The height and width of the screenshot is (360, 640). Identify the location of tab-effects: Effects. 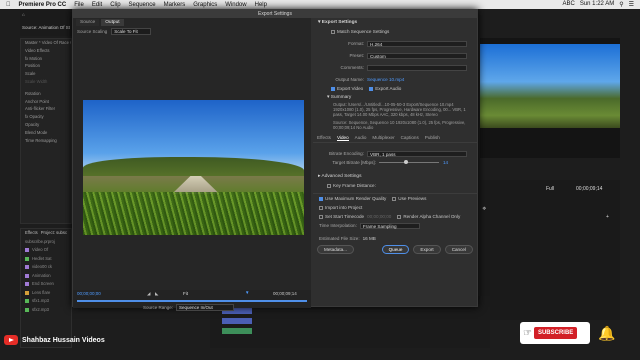
(31, 233).